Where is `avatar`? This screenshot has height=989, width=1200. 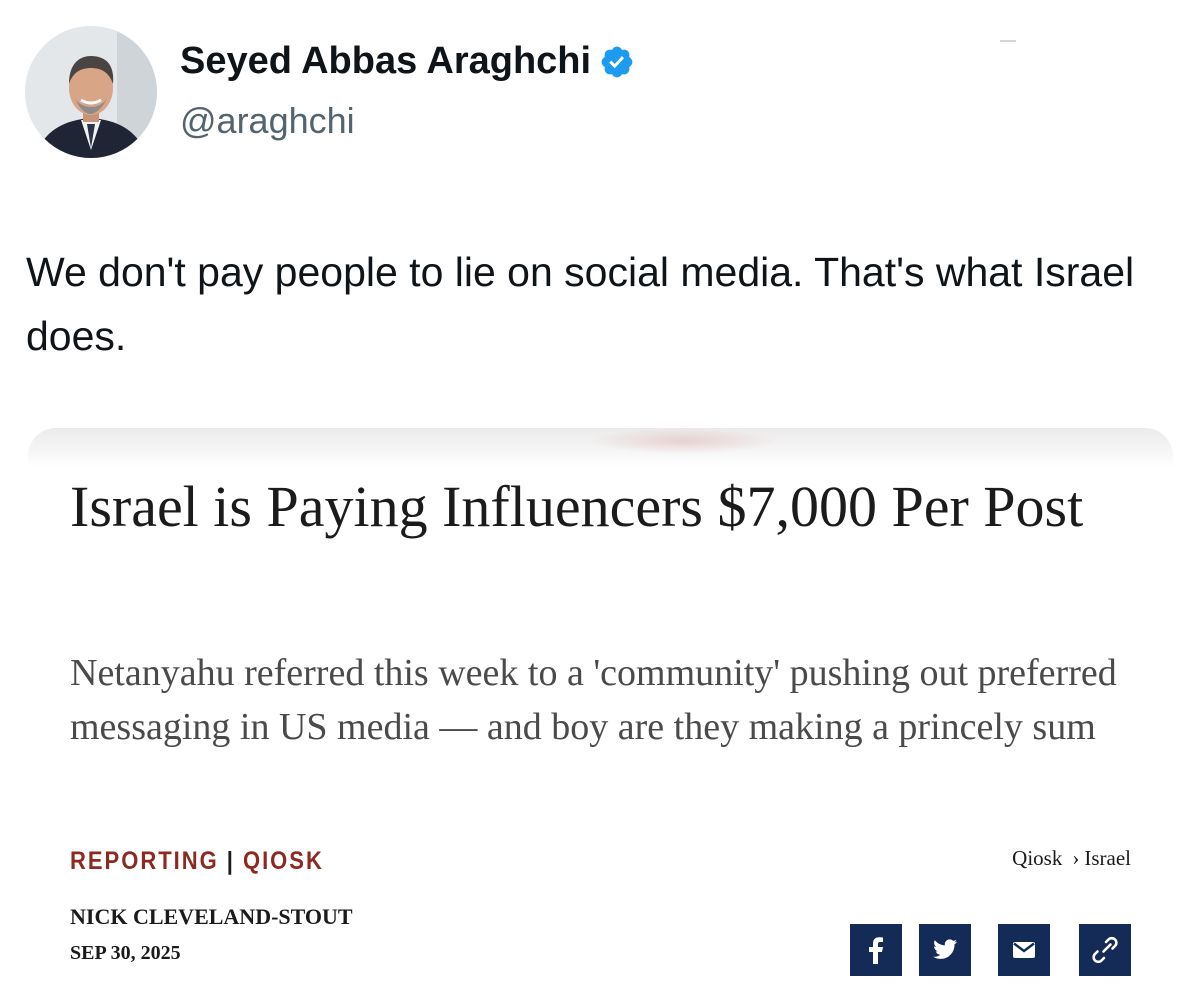
avatar is located at coordinates (91, 92).